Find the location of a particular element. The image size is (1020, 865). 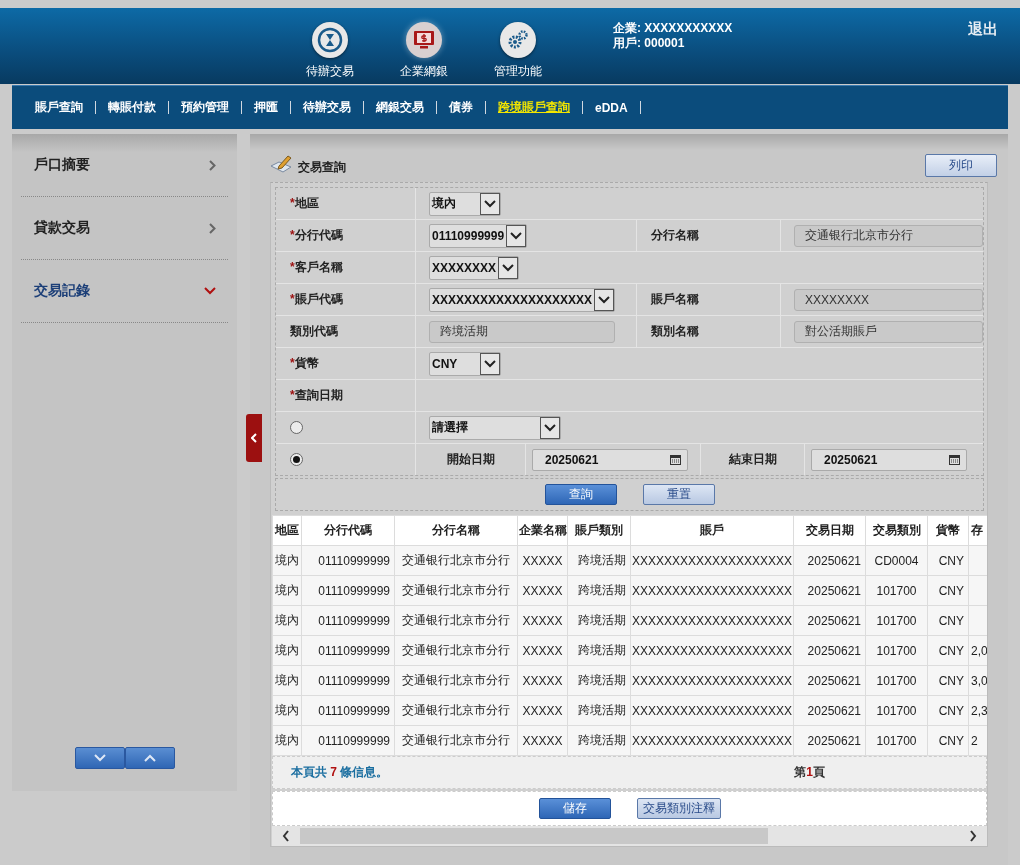

nav-link: 跨境賬戶查詢 is located at coordinates (534, 107).